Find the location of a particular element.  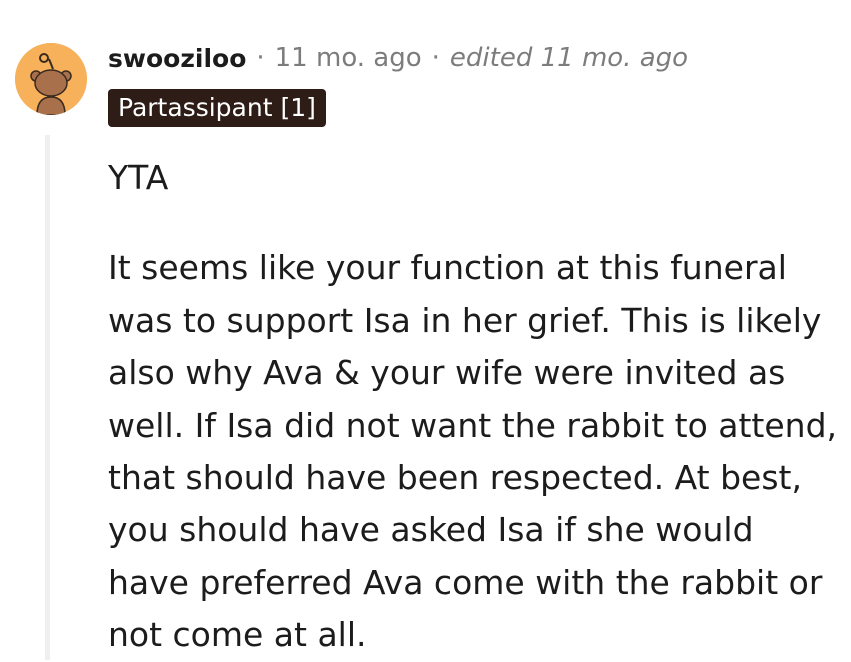

timestamp: 11 mo. ago is located at coordinates (348, 58).